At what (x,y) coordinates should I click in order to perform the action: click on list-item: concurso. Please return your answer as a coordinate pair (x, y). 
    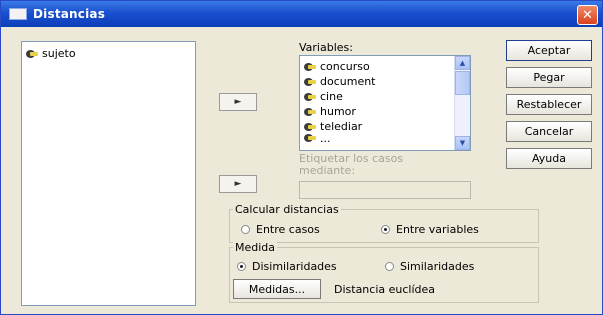
    Looking at the image, I should click on (387, 66).